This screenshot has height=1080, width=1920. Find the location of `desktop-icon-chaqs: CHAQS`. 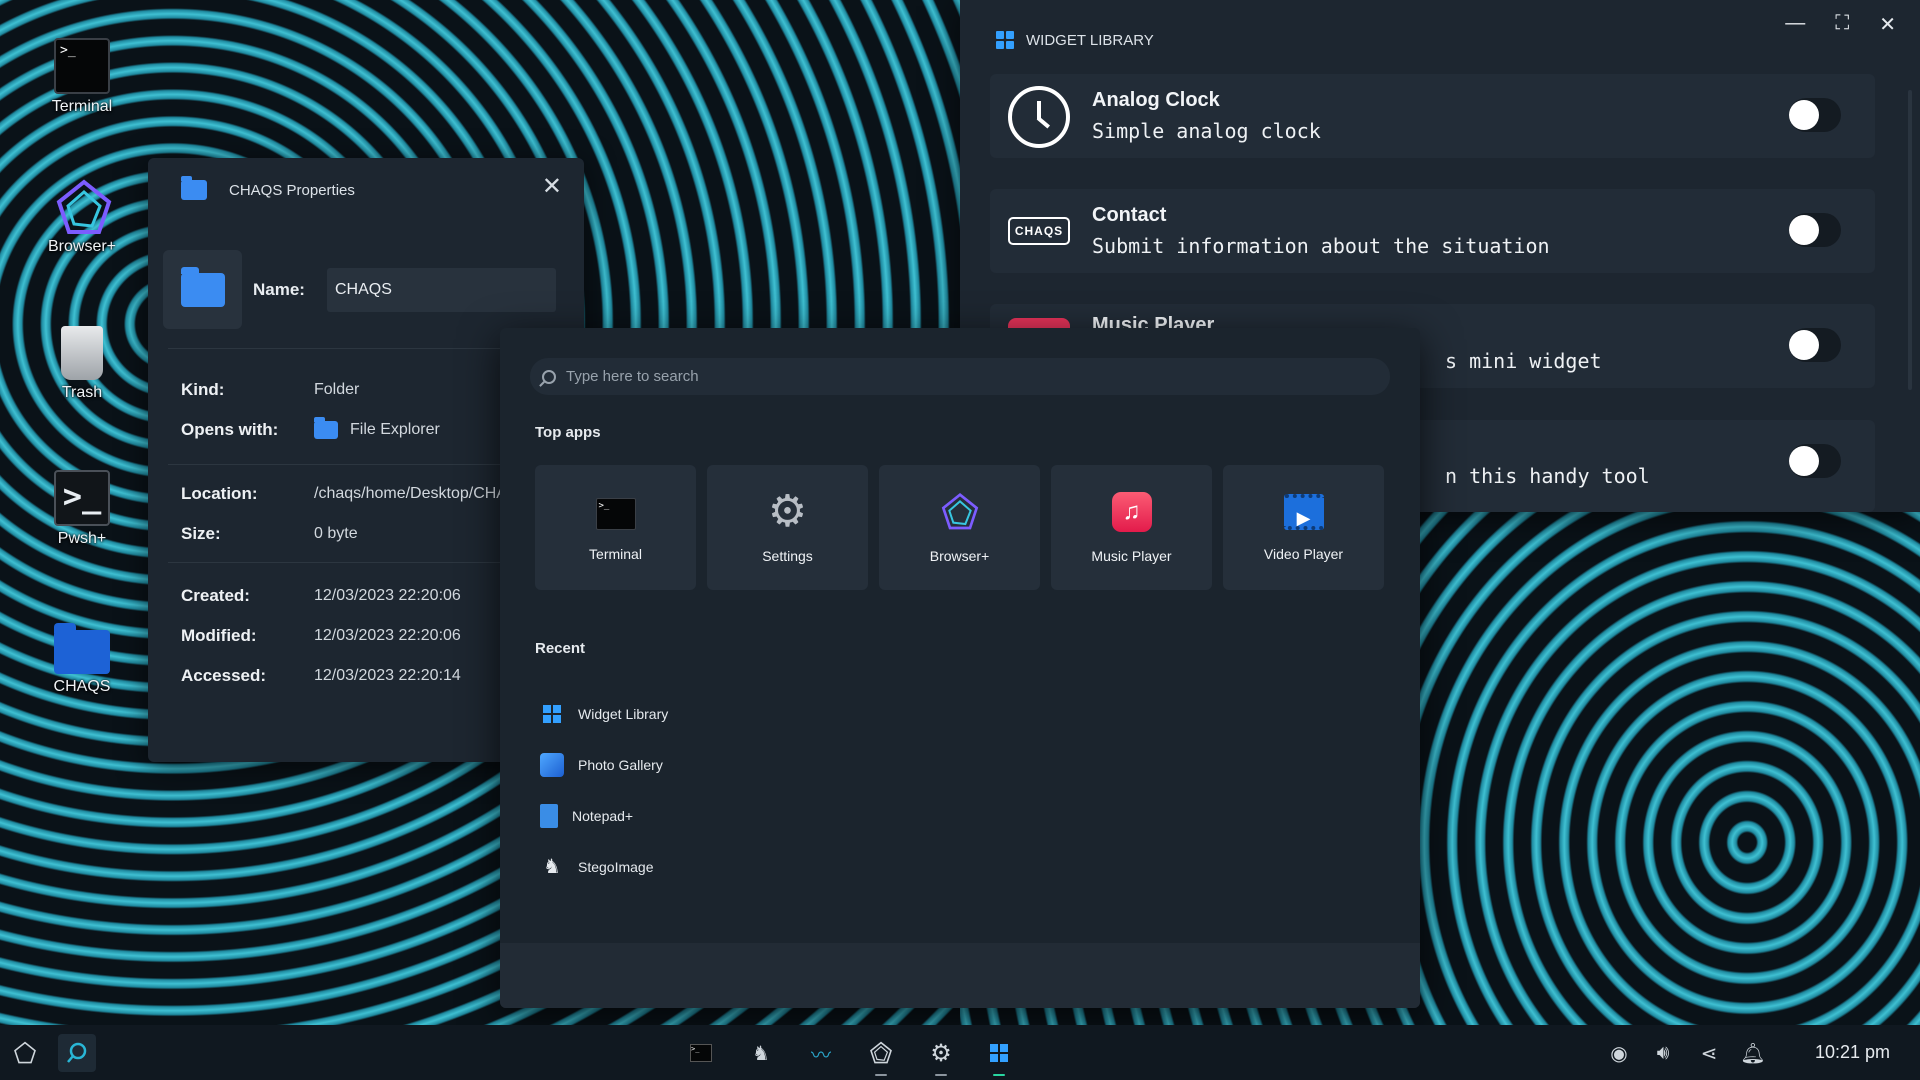

desktop-icon-chaqs: CHAQS is located at coordinates (82, 658).